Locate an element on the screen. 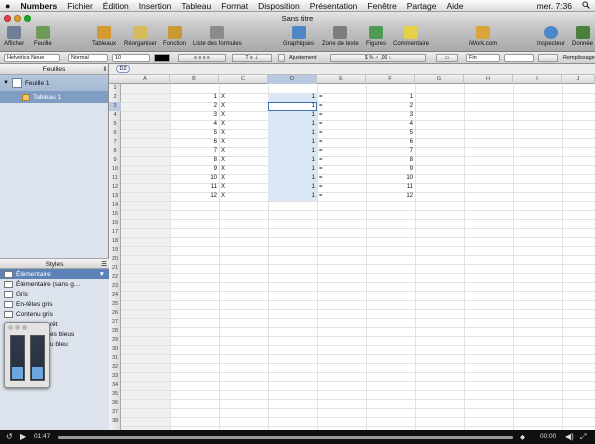 The height and width of the screenshot is (444, 595). minimize-window-button is located at coordinates (17, 18).